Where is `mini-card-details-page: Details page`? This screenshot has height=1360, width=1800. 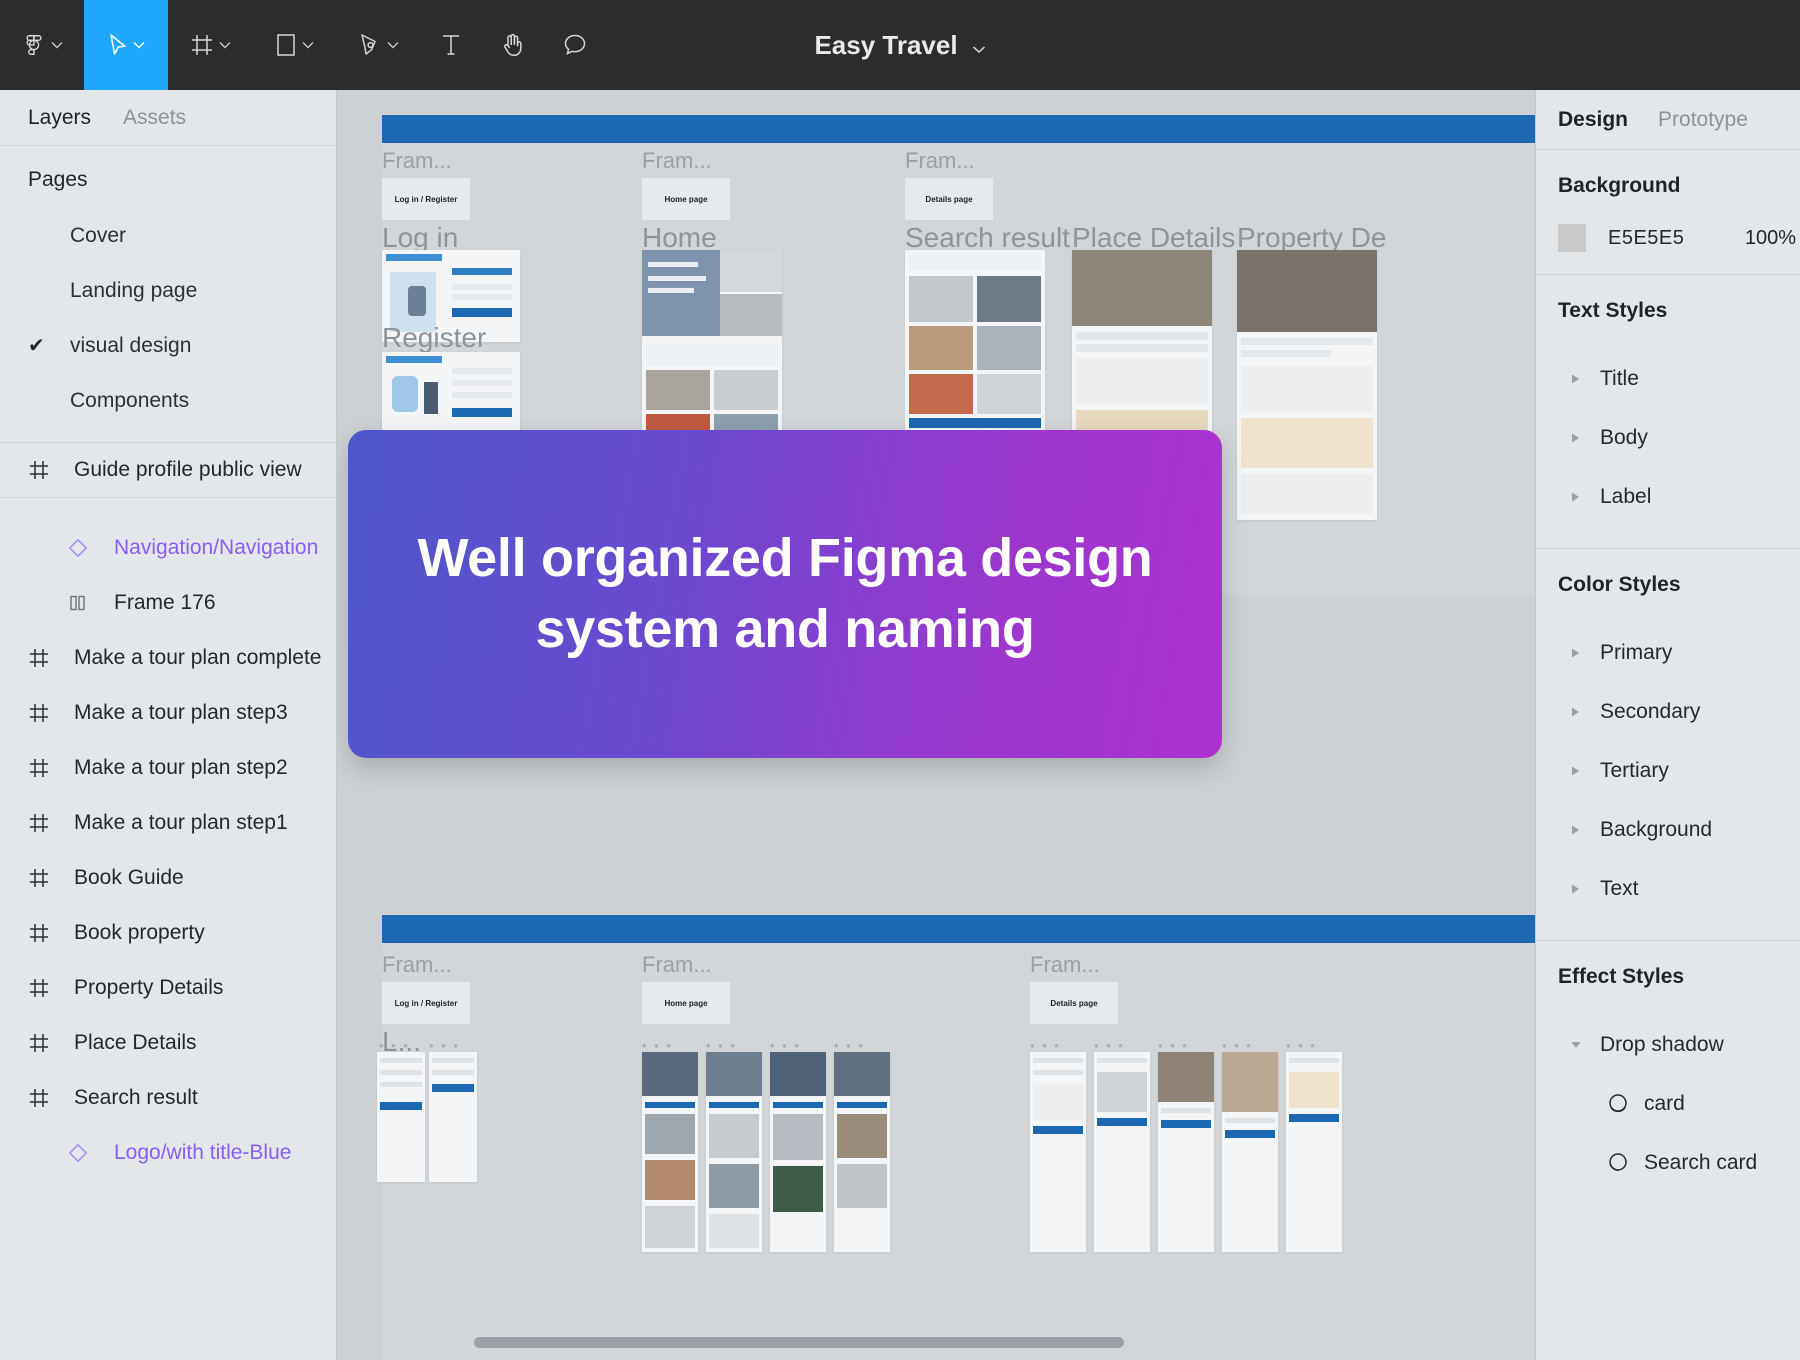 mini-card-details-page: Details page is located at coordinates (949, 199).